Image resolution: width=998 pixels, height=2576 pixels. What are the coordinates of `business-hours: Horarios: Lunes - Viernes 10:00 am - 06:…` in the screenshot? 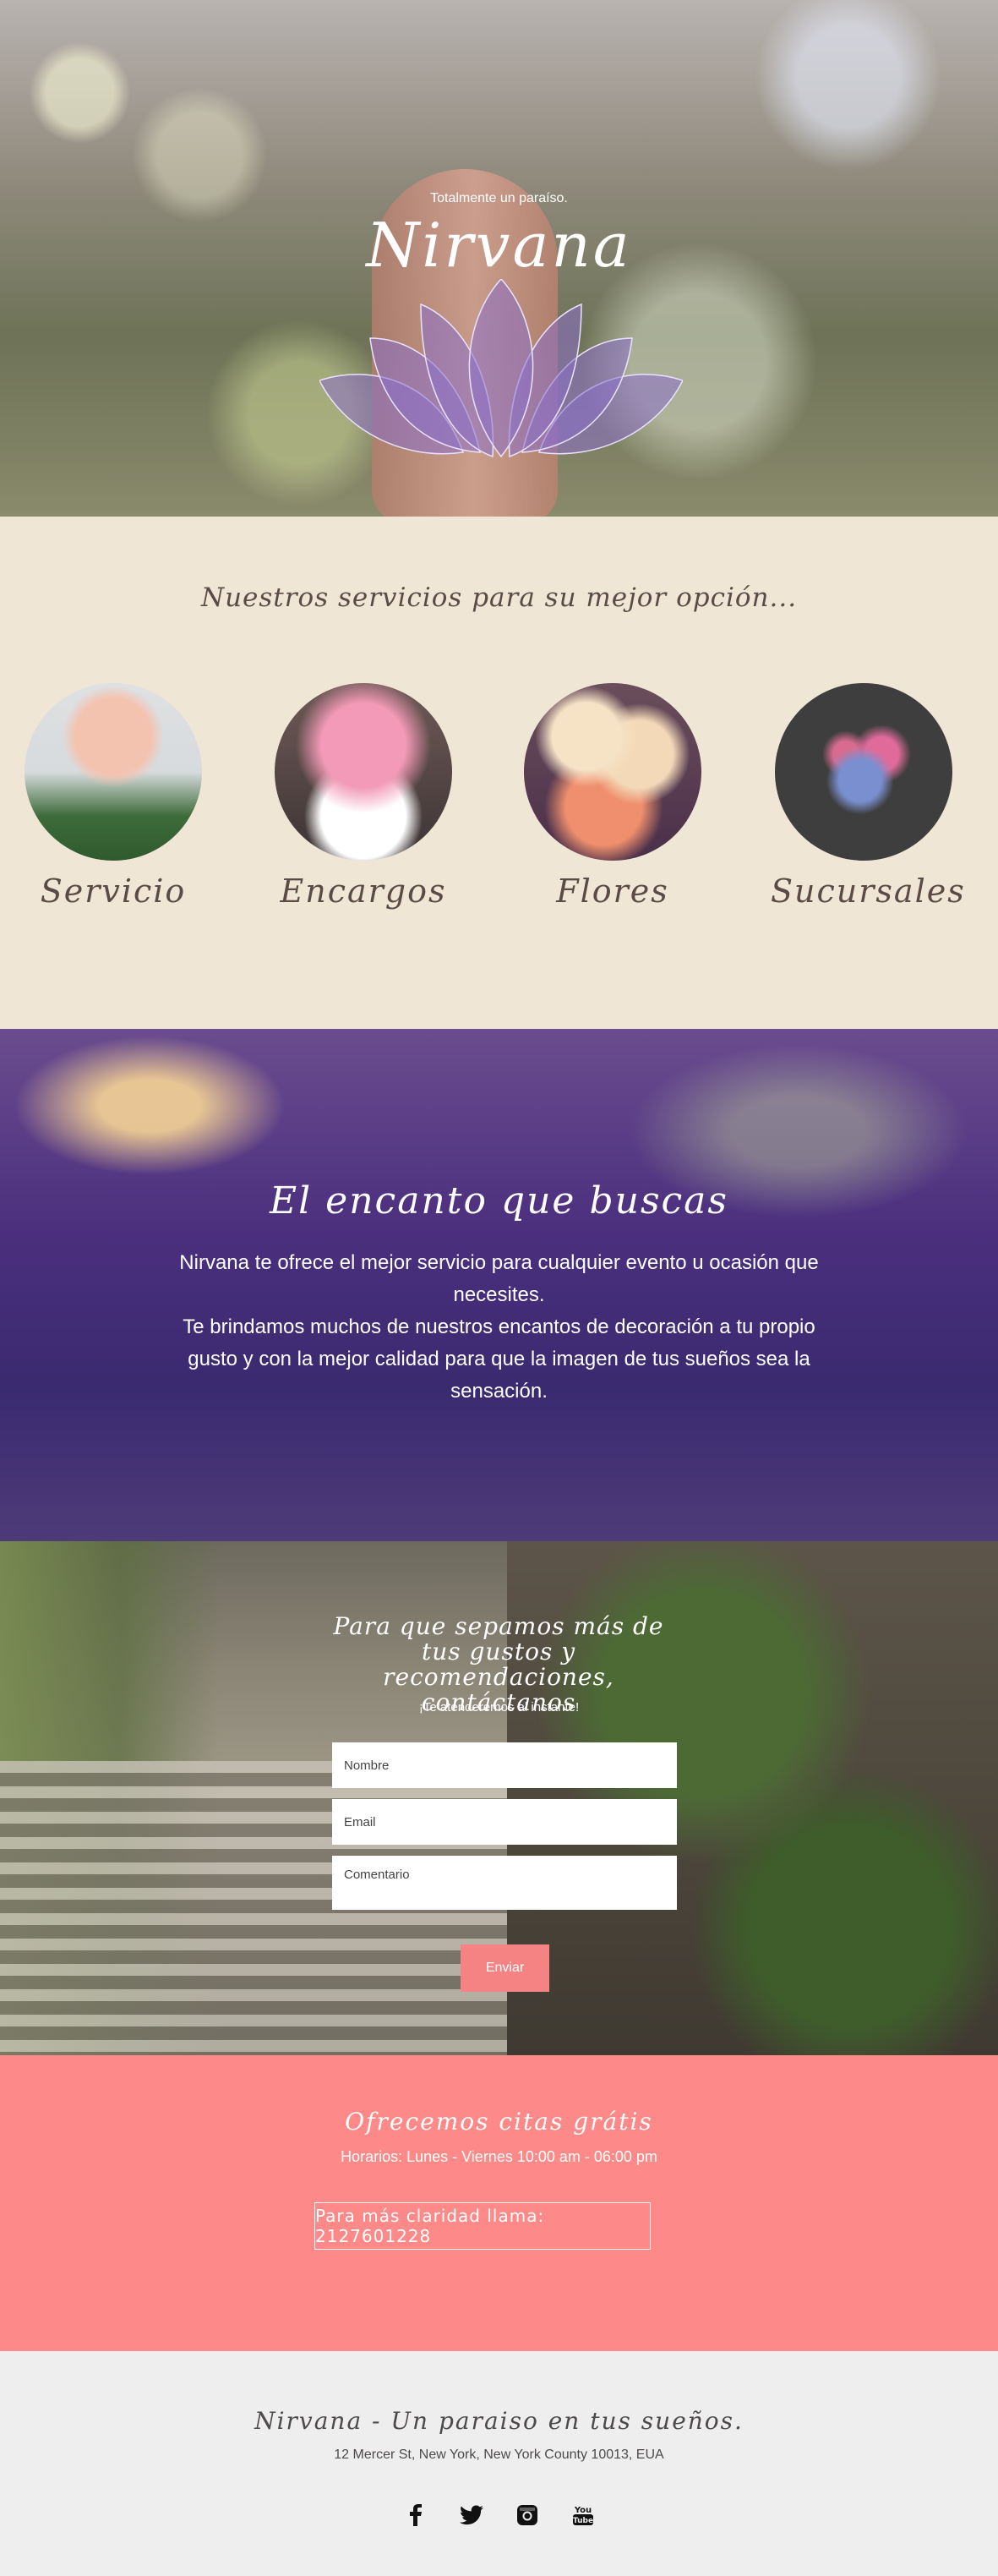 It's located at (499, 2157).